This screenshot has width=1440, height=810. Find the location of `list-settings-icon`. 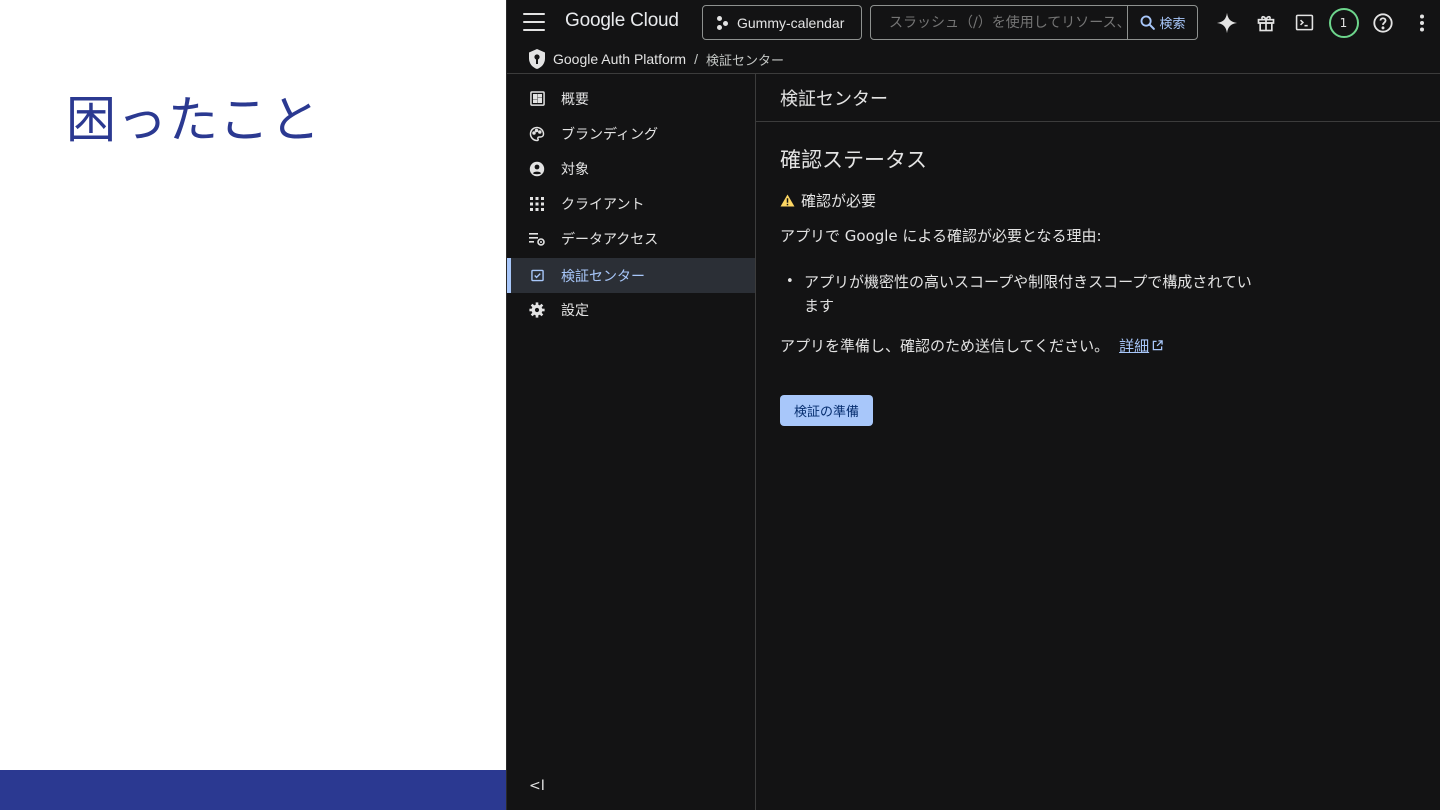

list-settings-icon is located at coordinates (537, 239).